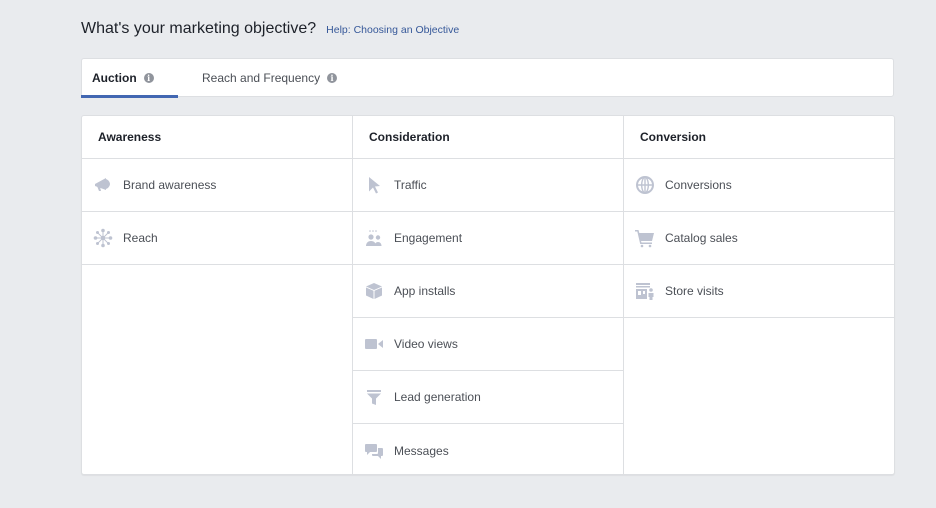 Image resolution: width=936 pixels, height=508 pixels. What do you see at coordinates (374, 185) in the screenshot?
I see `cursor-icon` at bounding box center [374, 185].